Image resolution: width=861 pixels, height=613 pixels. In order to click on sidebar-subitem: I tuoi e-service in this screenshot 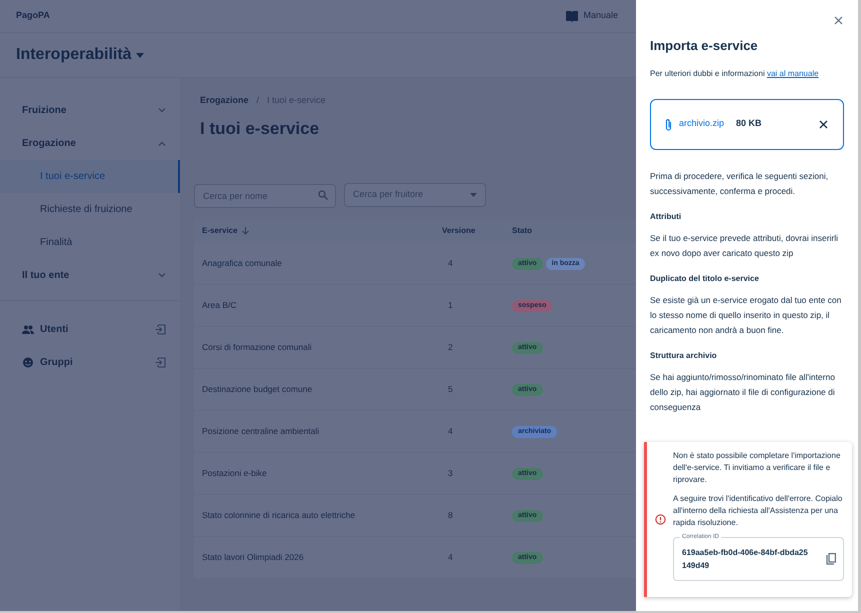, I will do `click(90, 176)`.